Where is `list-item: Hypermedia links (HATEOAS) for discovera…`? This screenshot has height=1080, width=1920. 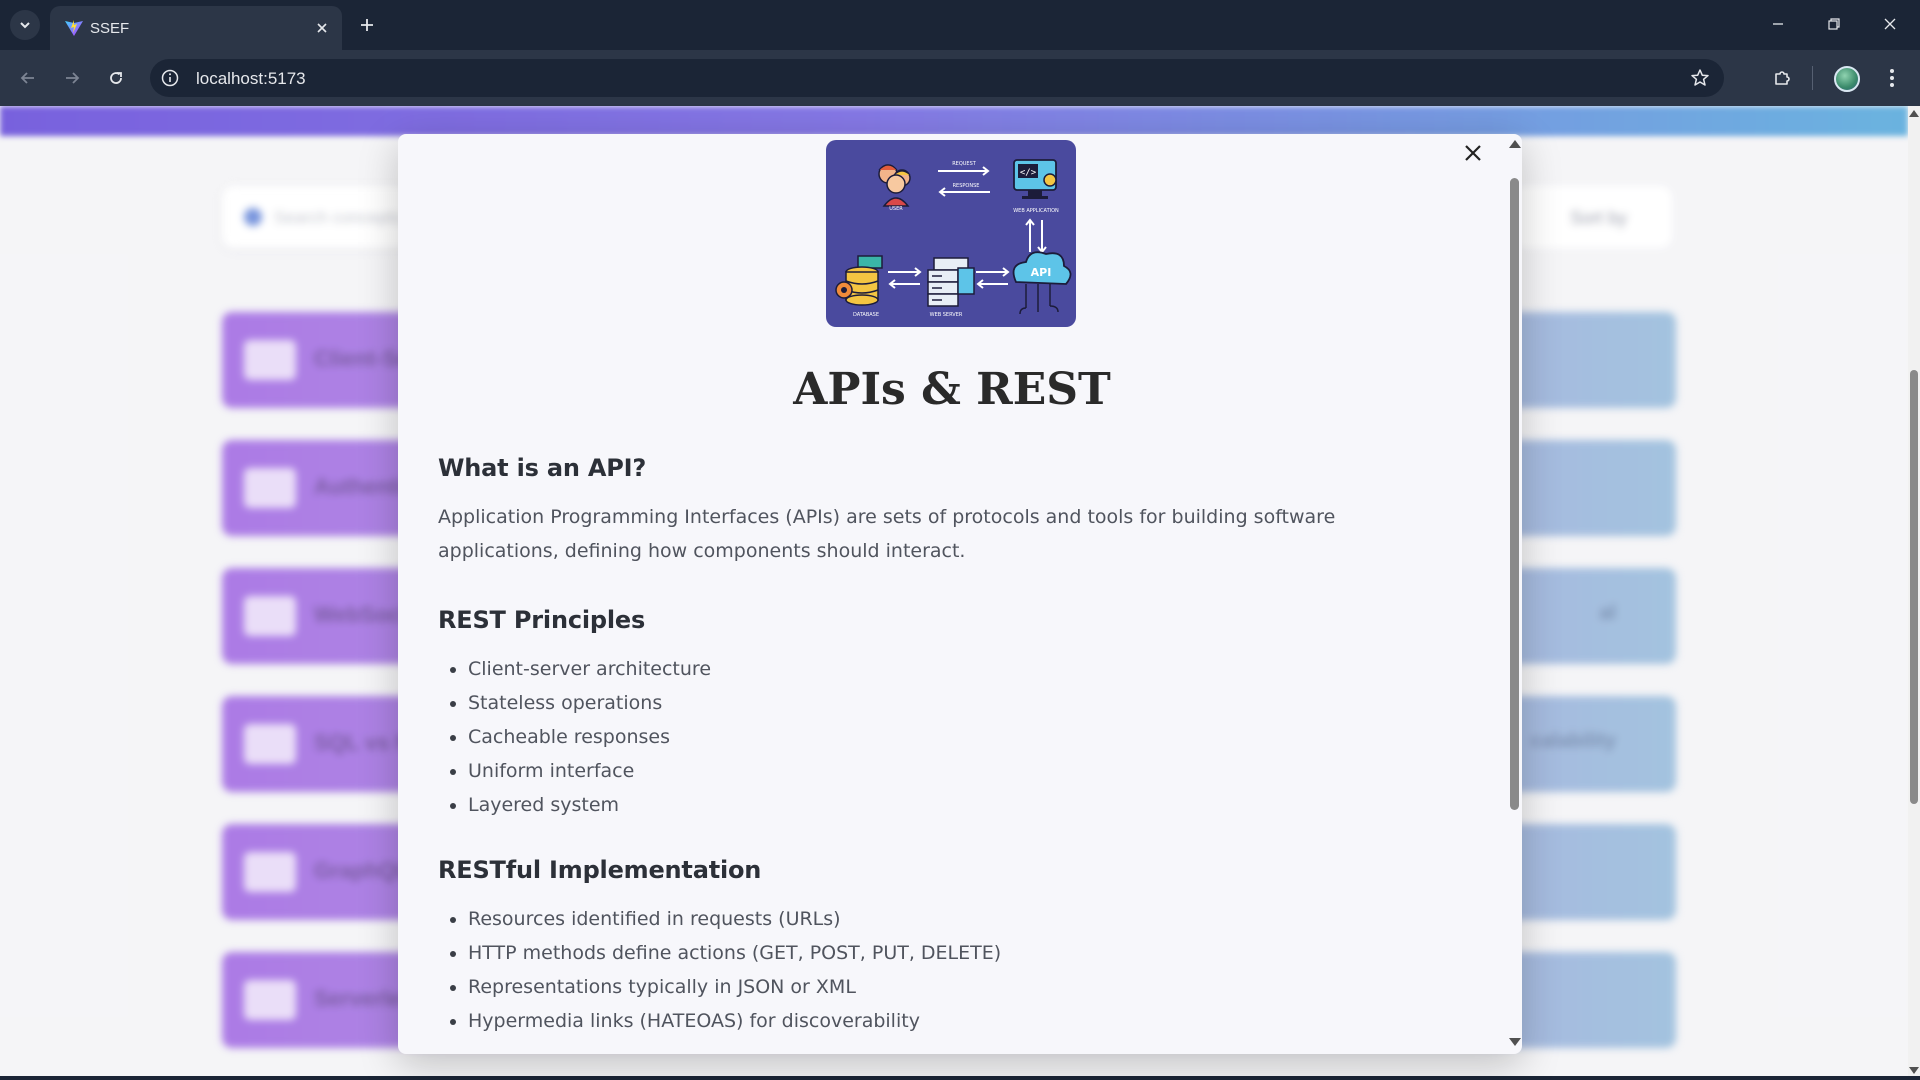
list-item: Hypermedia links (HATEOAS) for discovera… is located at coordinates (958, 1021).